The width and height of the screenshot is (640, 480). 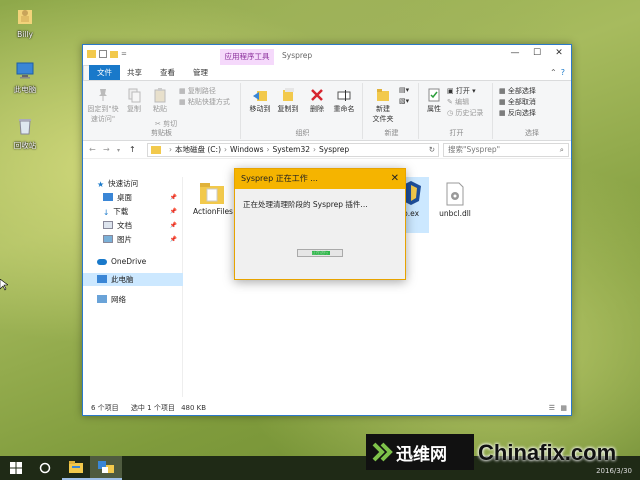 I want to click on taskbar-sysprep, so click(x=106, y=468).